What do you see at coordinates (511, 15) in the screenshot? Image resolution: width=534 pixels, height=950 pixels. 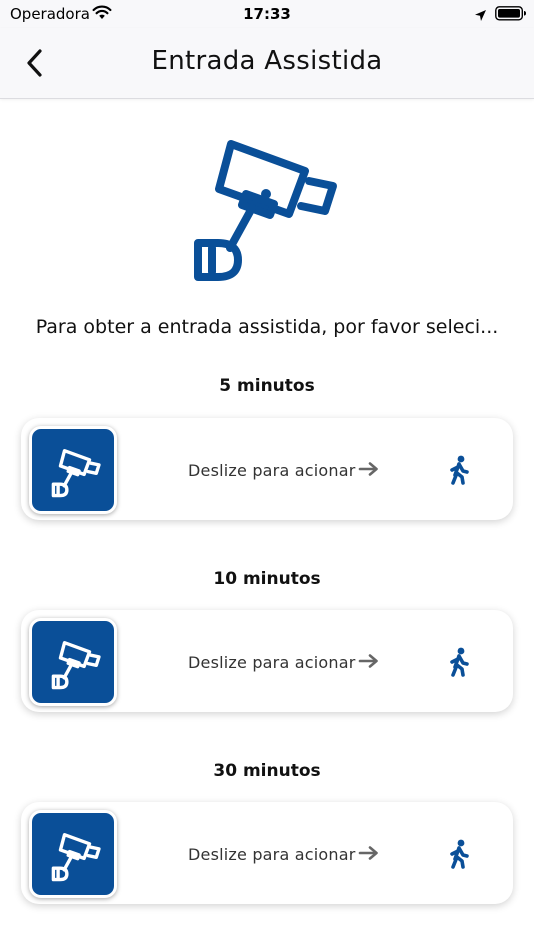 I see `battery-icon` at bounding box center [511, 15].